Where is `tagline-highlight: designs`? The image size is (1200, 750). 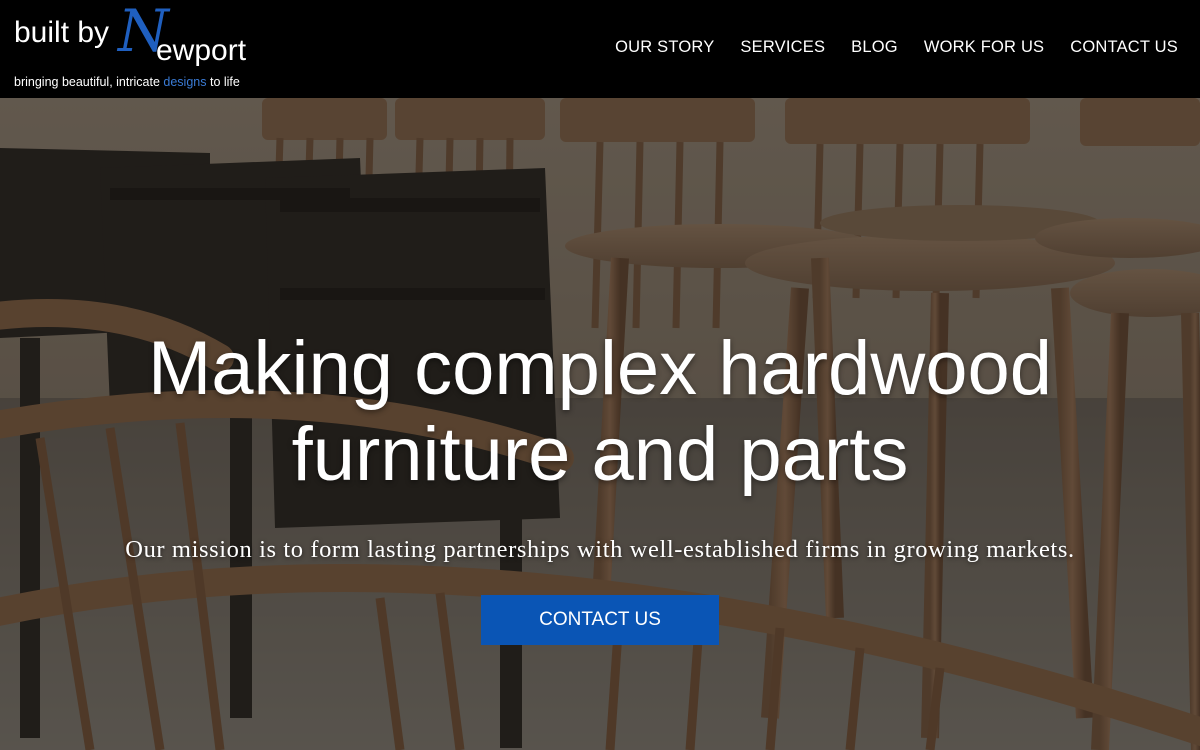
tagline-highlight: designs is located at coordinates (185, 82).